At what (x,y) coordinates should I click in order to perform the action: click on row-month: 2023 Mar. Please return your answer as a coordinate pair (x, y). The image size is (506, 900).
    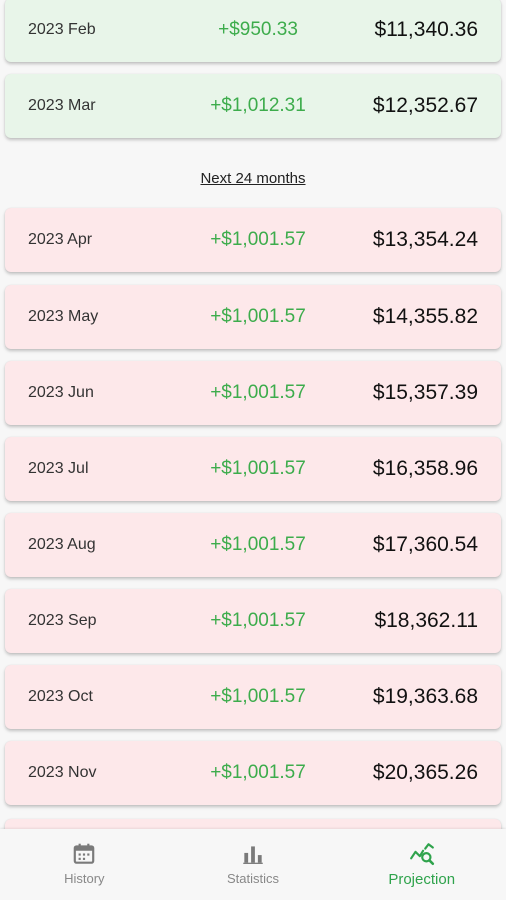
    Looking at the image, I should click on (62, 105).